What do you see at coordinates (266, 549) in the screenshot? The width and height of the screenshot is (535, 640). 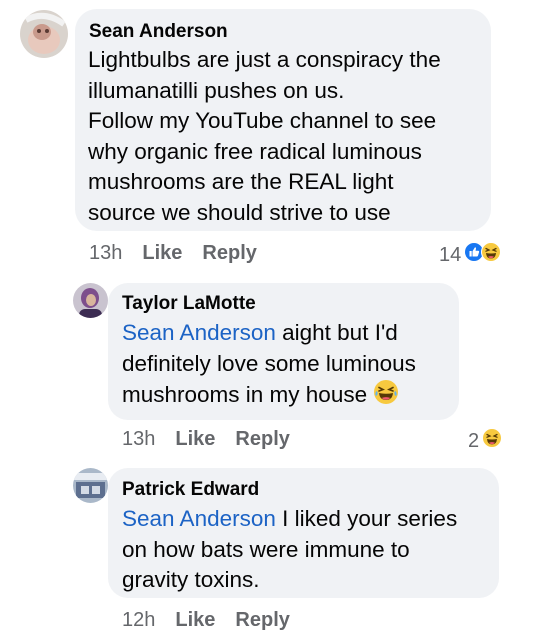 I see `comment-text-line: on how bats were immune to` at bounding box center [266, 549].